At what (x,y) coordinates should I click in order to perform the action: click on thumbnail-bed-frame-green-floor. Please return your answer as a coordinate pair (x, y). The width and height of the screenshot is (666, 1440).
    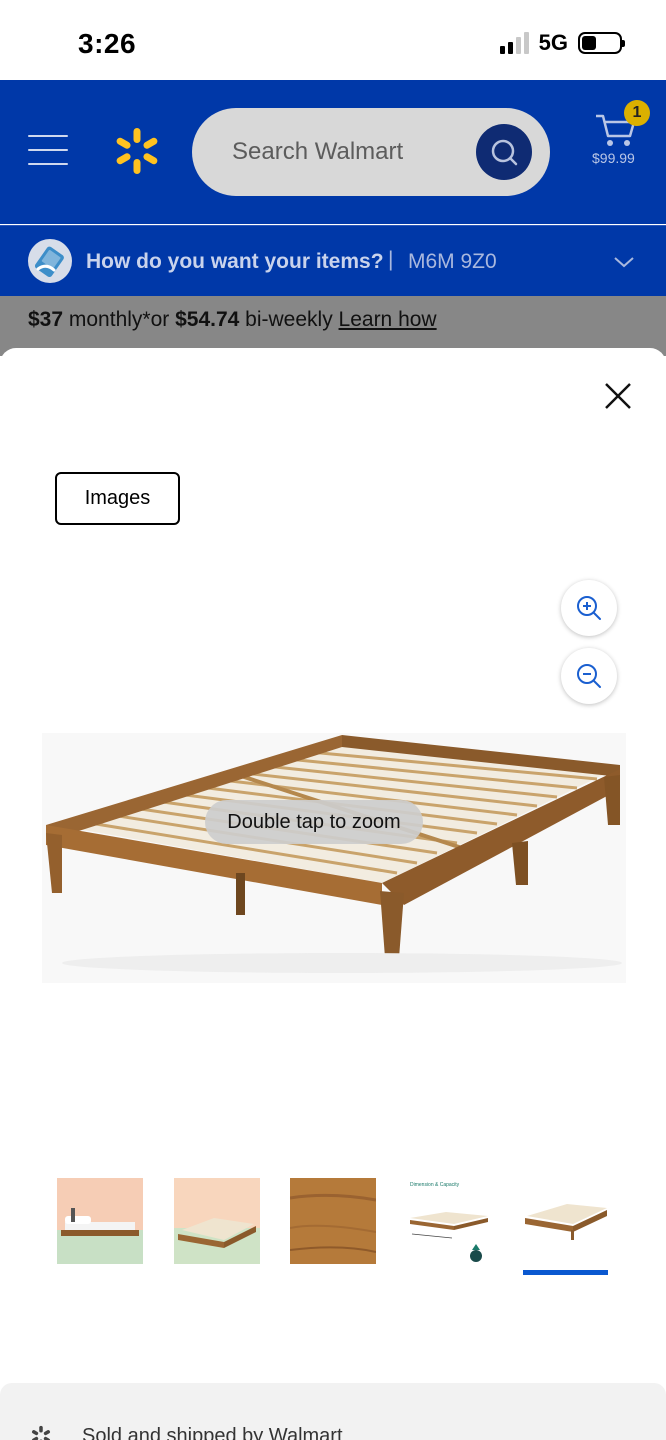
    Looking at the image, I should click on (217, 1221).